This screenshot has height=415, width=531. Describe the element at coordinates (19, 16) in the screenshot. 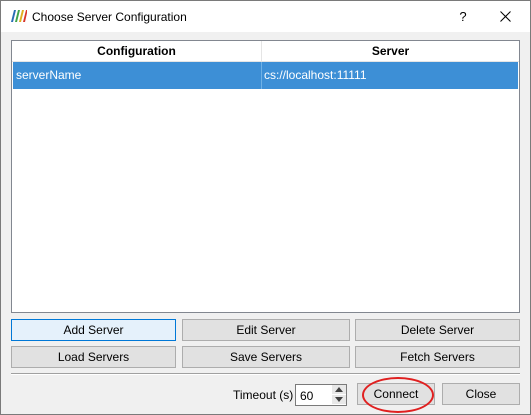

I see `paraview-logo-icon` at that location.